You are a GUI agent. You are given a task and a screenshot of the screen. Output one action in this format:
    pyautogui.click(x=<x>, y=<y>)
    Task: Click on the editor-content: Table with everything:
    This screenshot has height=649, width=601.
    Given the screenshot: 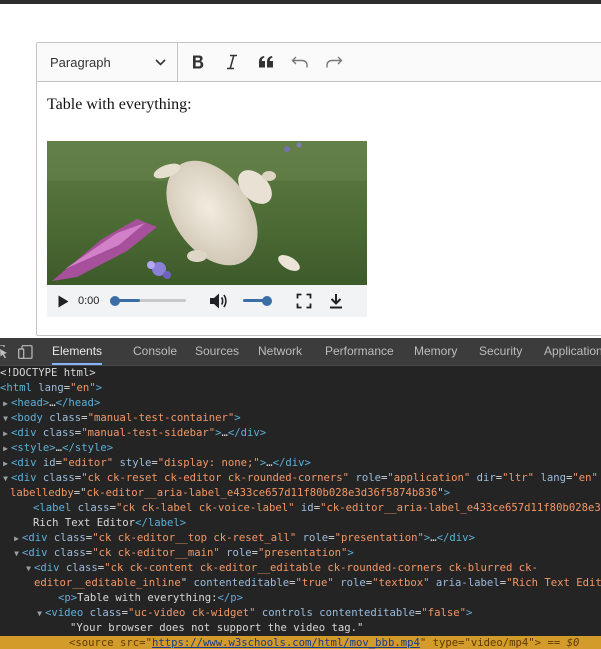 What is the action you would take?
    pyautogui.click(x=319, y=105)
    